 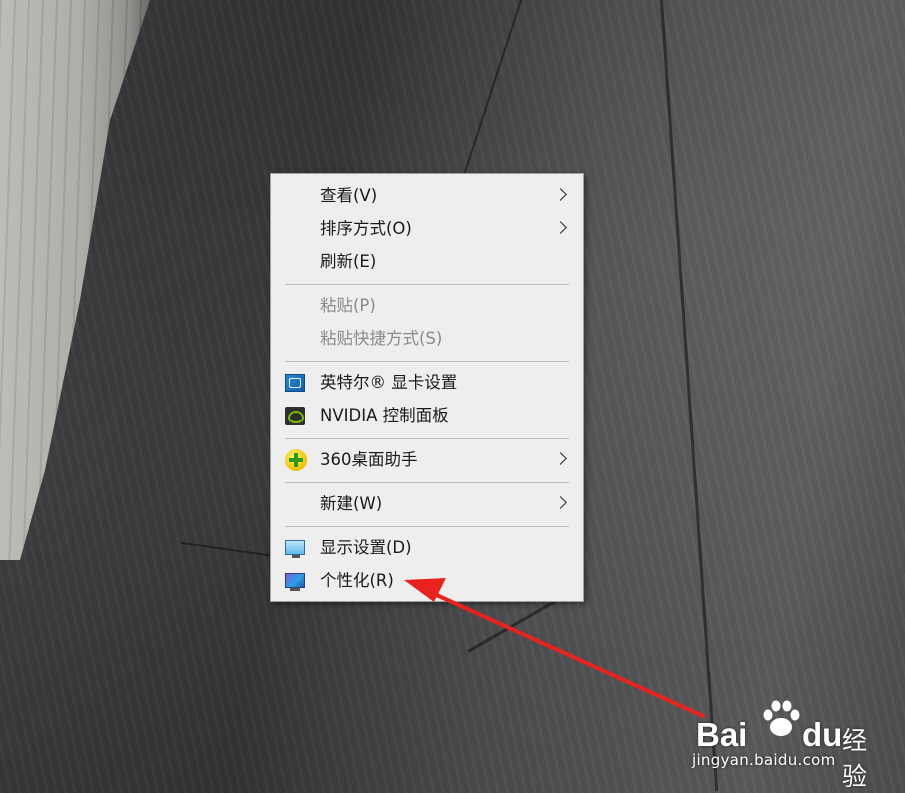 I want to click on watermark-brand-suffix: 经验, so click(x=855, y=758).